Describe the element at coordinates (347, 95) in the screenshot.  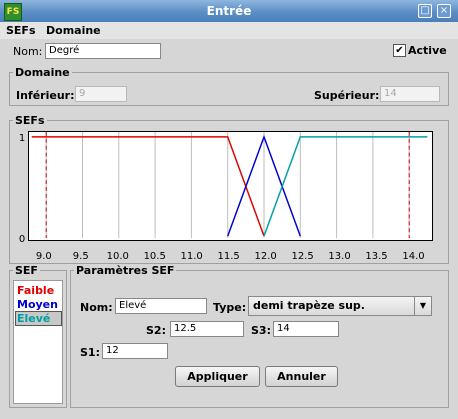
I see `superieur-label: Supérieur:` at that location.